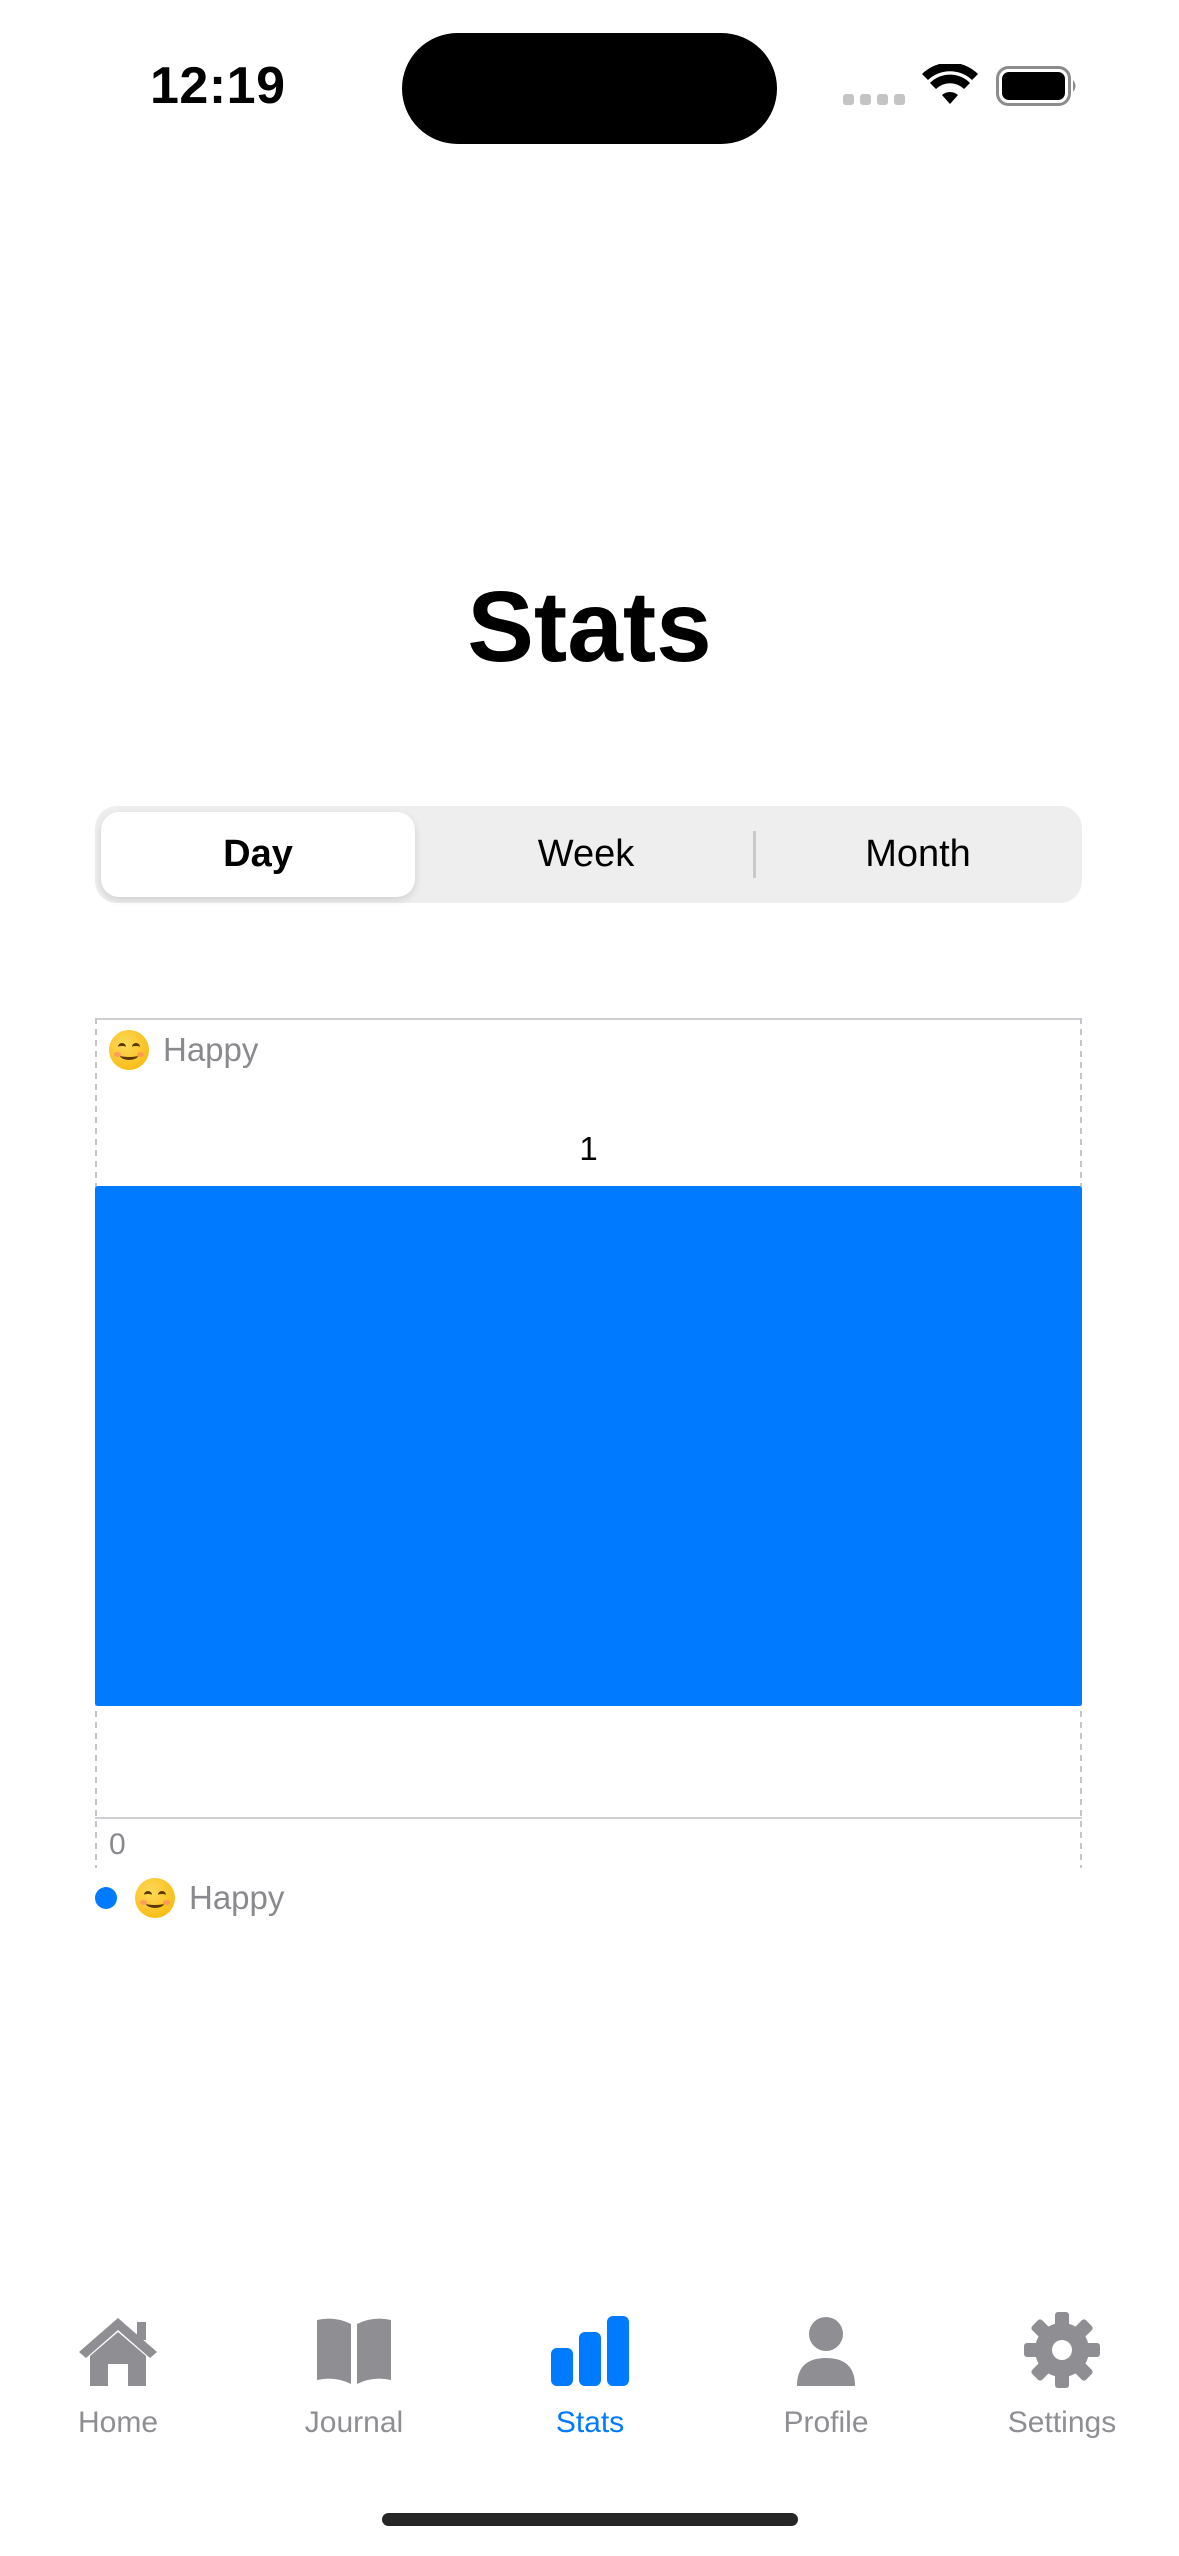  What do you see at coordinates (590, 2422) in the screenshot?
I see `tab-label: Stats` at bounding box center [590, 2422].